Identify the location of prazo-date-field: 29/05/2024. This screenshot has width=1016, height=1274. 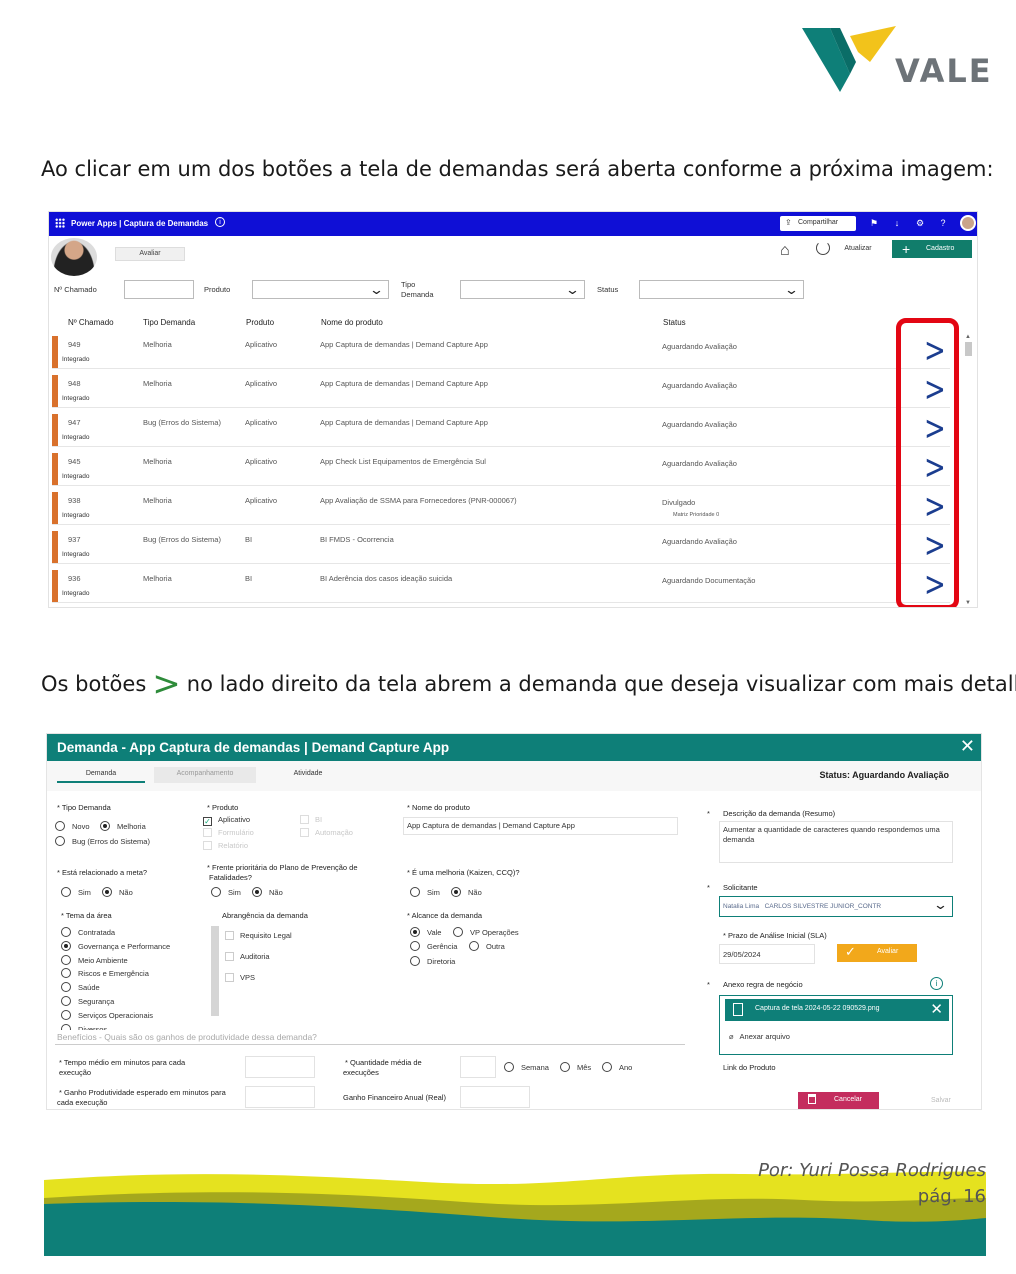
(767, 954).